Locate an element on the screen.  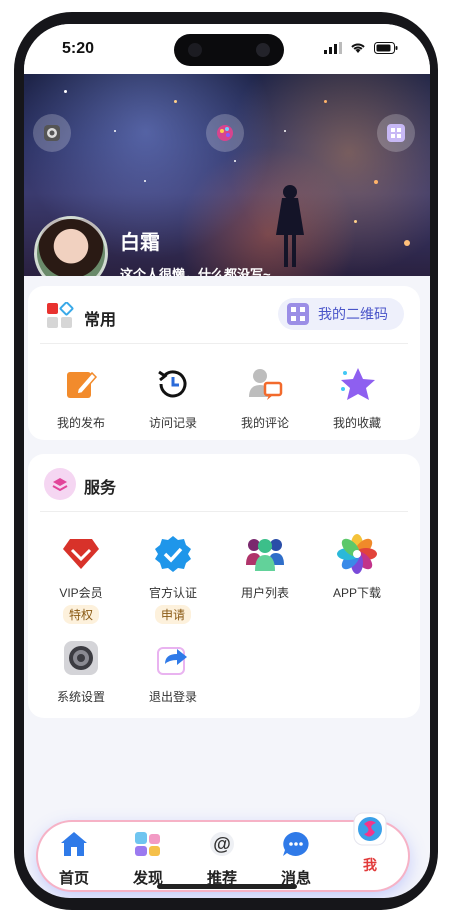
logout-icon is located at coordinates (172, 661).